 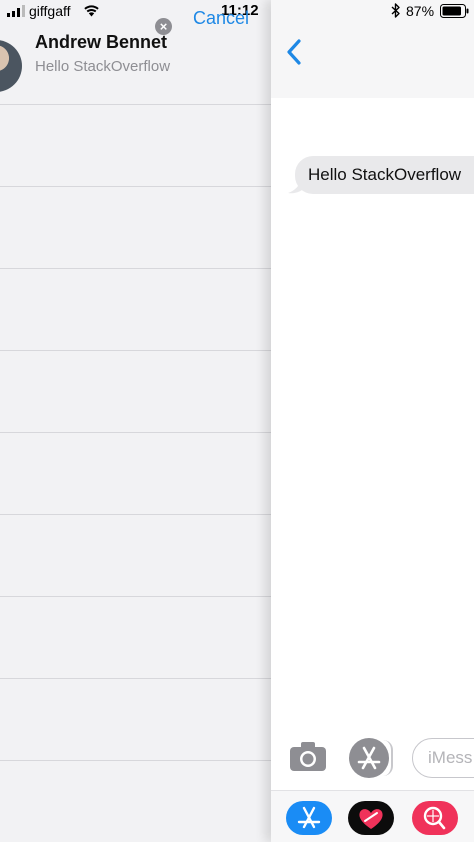 I want to click on battery-percentage: 87%, so click(x=420, y=11).